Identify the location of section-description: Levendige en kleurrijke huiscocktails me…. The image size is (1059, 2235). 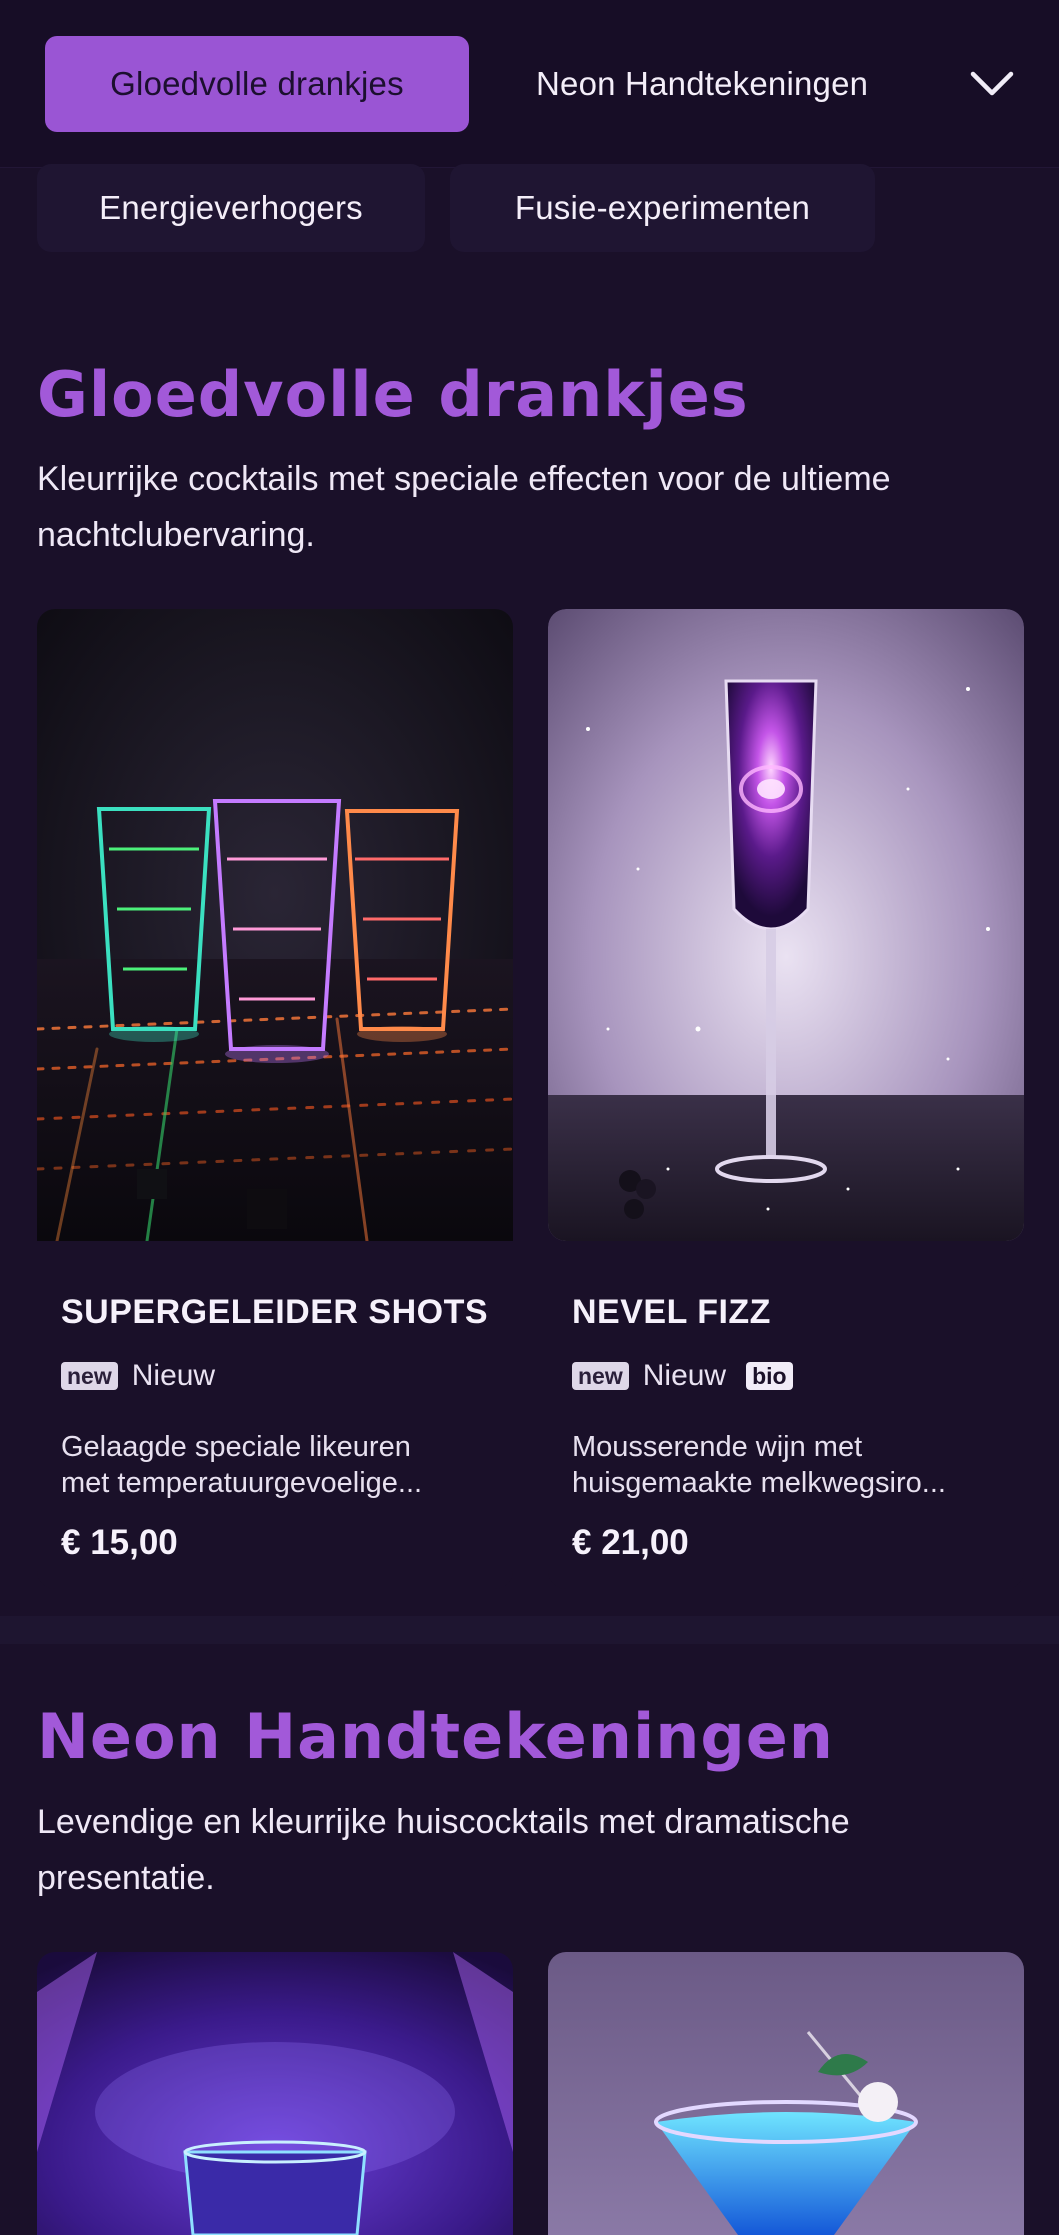
(443, 1850).